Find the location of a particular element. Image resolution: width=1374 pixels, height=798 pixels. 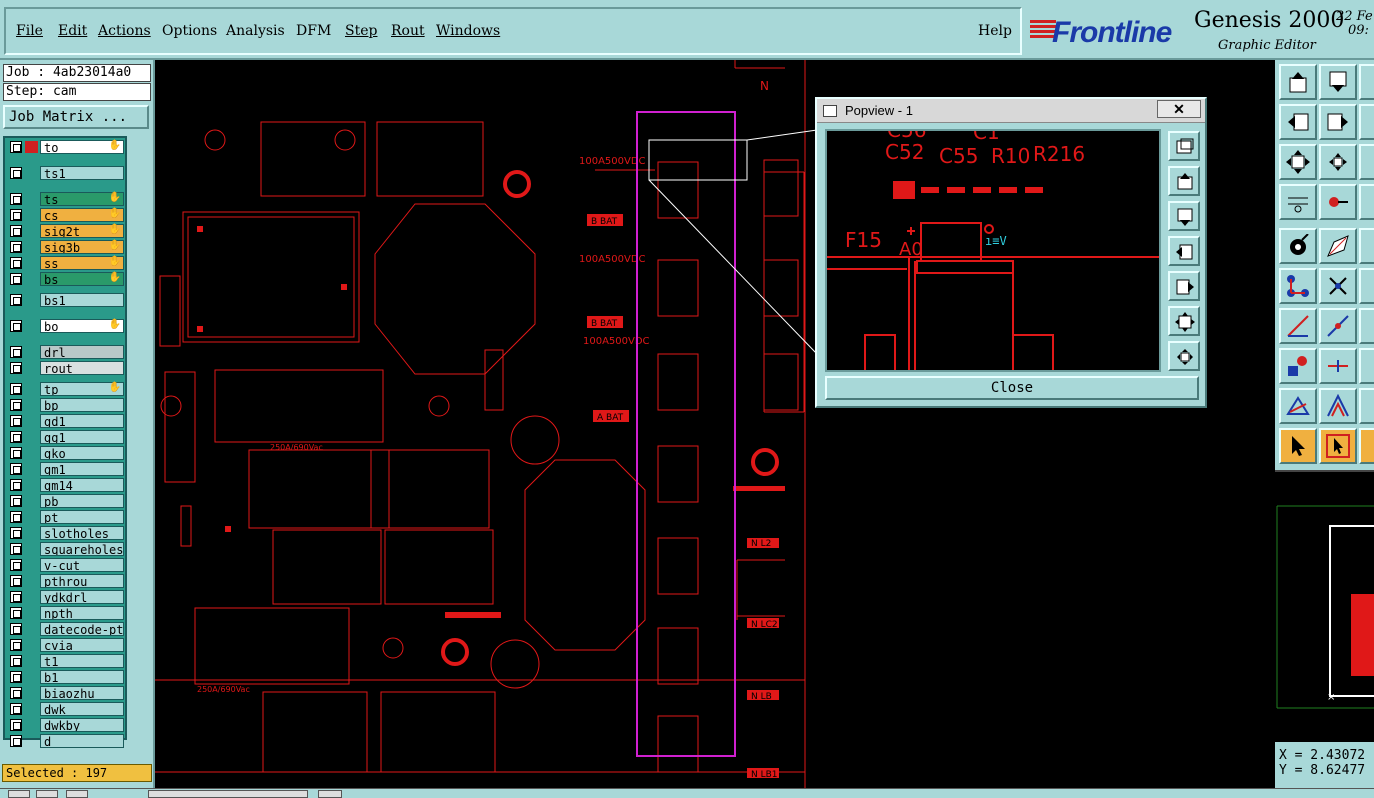

layer-name: dwk is located at coordinates (82, 709).